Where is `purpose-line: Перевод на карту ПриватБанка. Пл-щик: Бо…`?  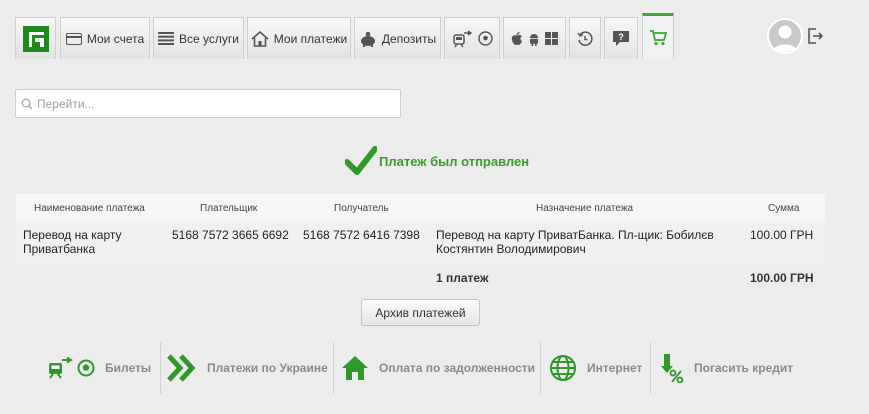
purpose-line: Перевод на карту ПриватБанка. Пл-щик: Бо… is located at coordinates (575, 235).